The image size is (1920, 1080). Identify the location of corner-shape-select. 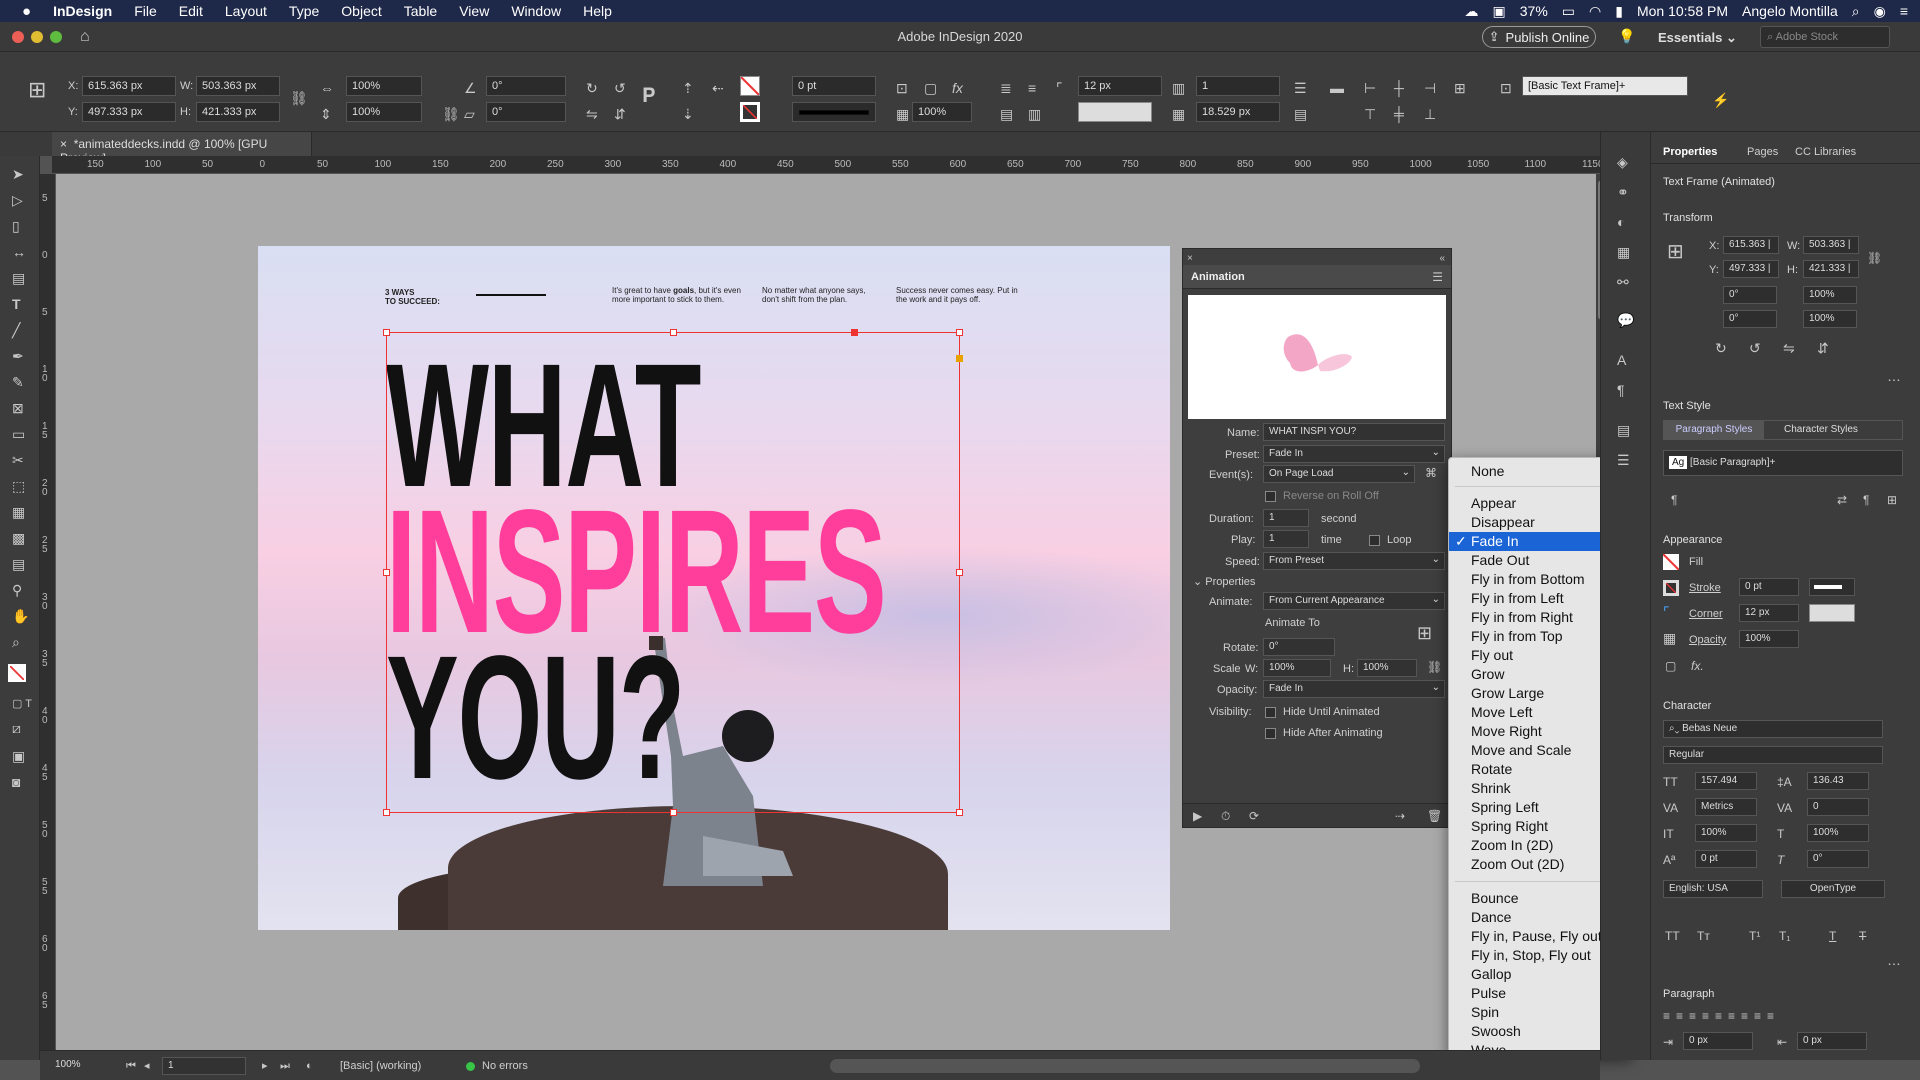
(1832, 613).